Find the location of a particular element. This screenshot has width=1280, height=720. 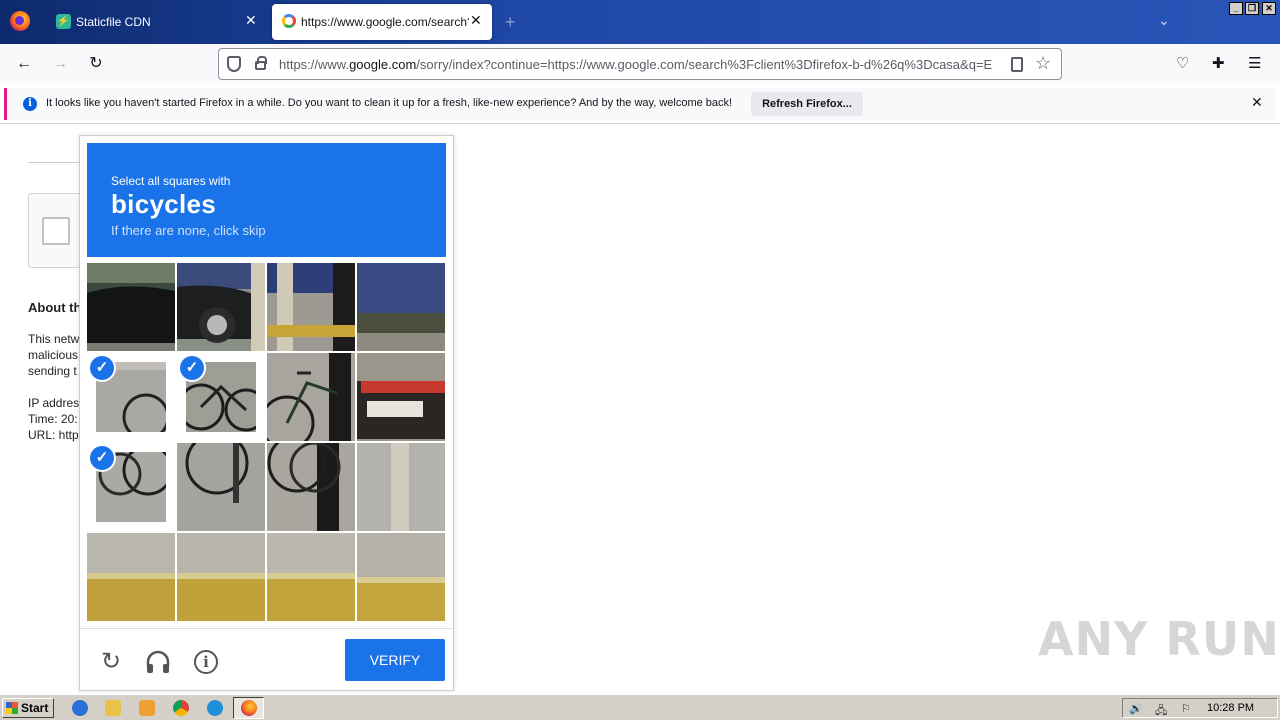

tab-google: https://www.google.com/search?c ✕ is located at coordinates (382, 22).